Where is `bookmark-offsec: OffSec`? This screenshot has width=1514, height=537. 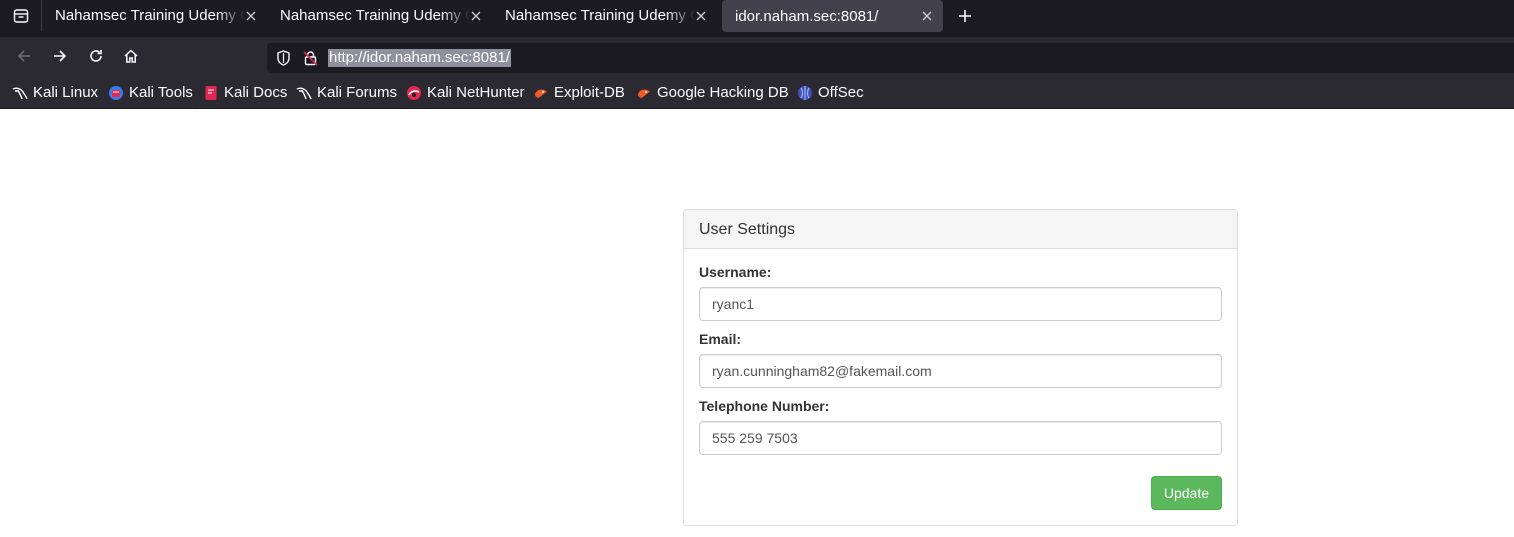
bookmark-offsec: OffSec is located at coordinates (830, 92).